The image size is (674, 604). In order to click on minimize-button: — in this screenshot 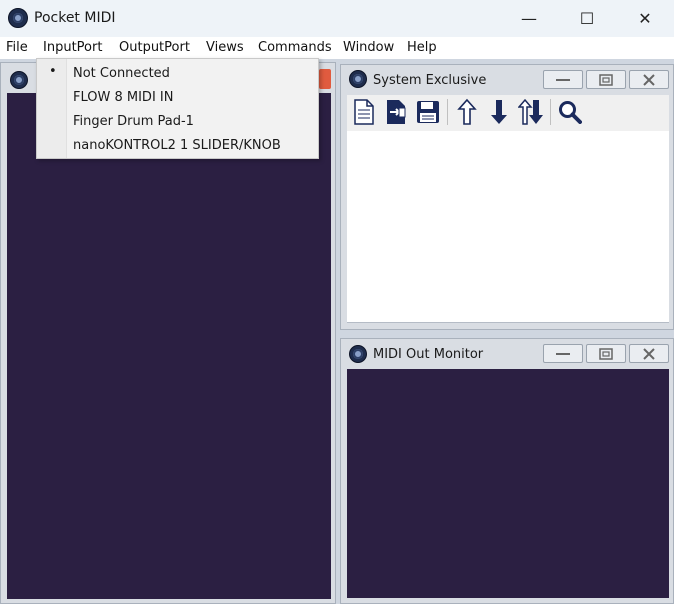, I will do `click(529, 18)`.